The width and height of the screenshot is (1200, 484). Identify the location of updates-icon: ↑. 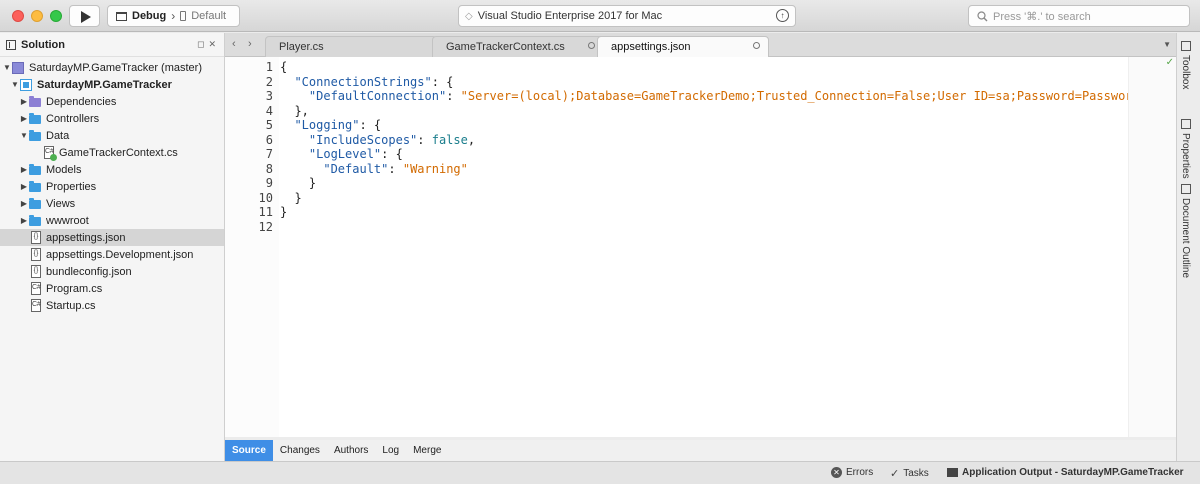
(782, 15).